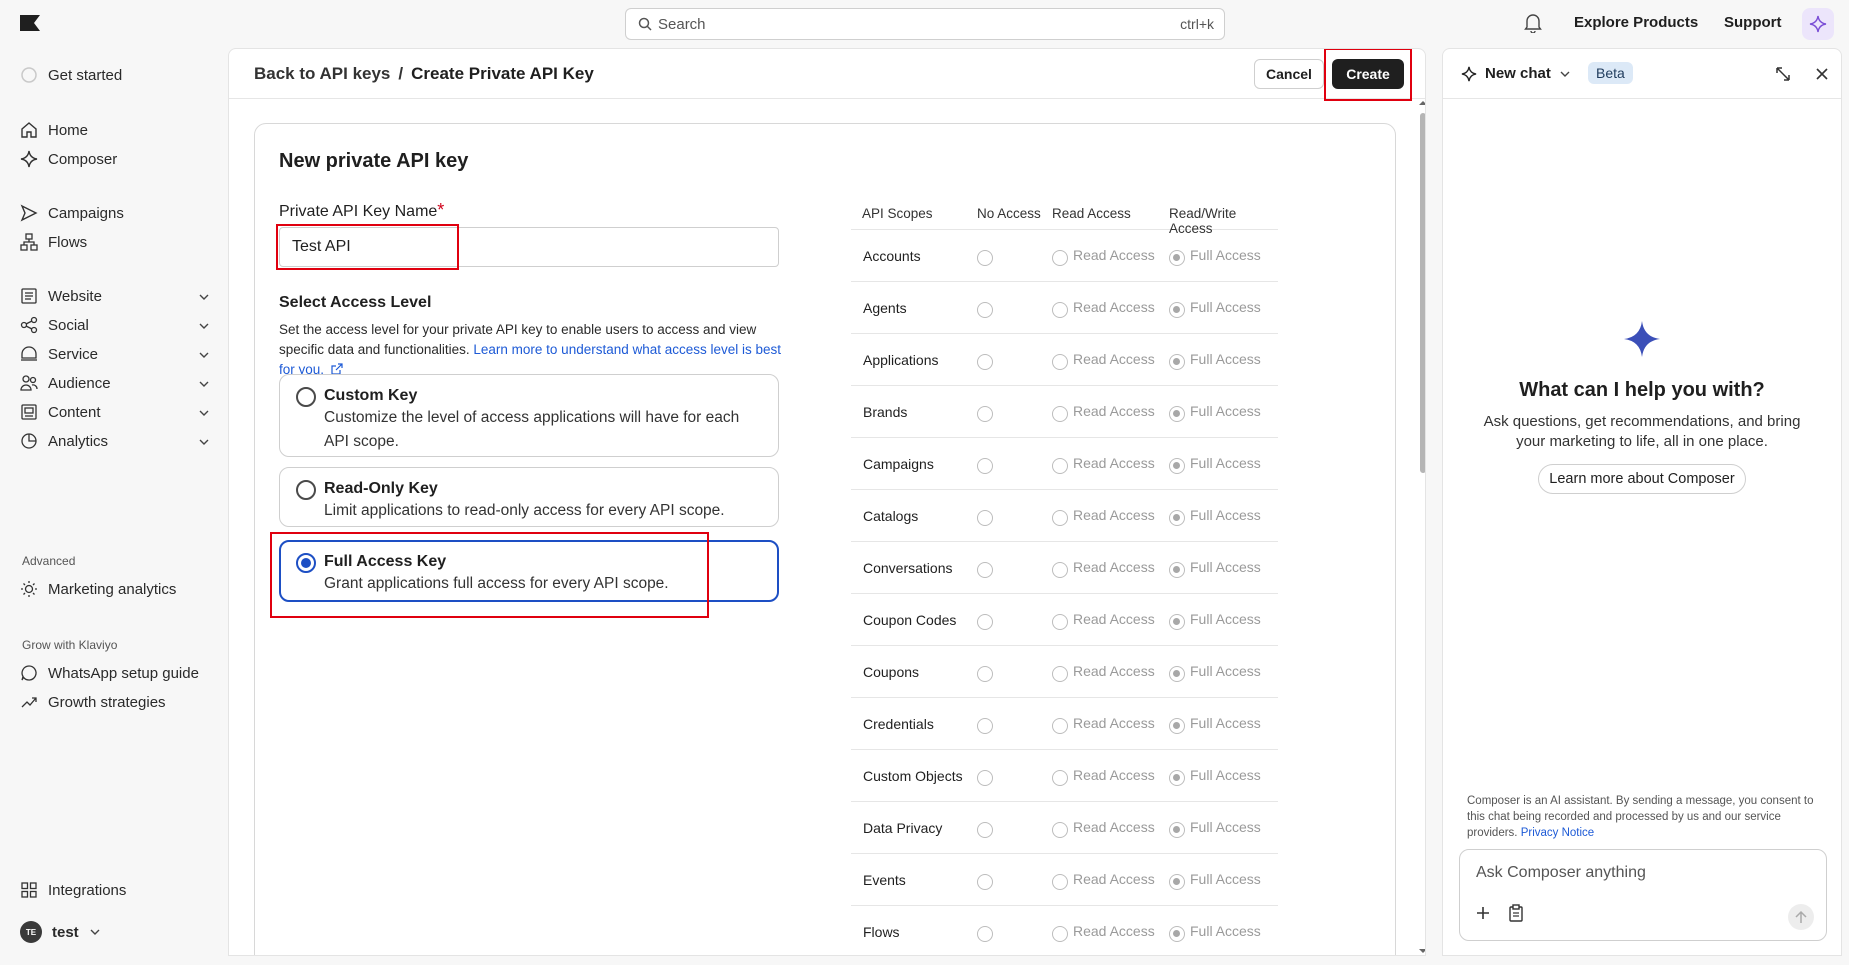 This screenshot has width=1849, height=965. What do you see at coordinates (115, 673) in the screenshot?
I see `sidebar-item-whatsapp: WhatsApp setup guide` at bounding box center [115, 673].